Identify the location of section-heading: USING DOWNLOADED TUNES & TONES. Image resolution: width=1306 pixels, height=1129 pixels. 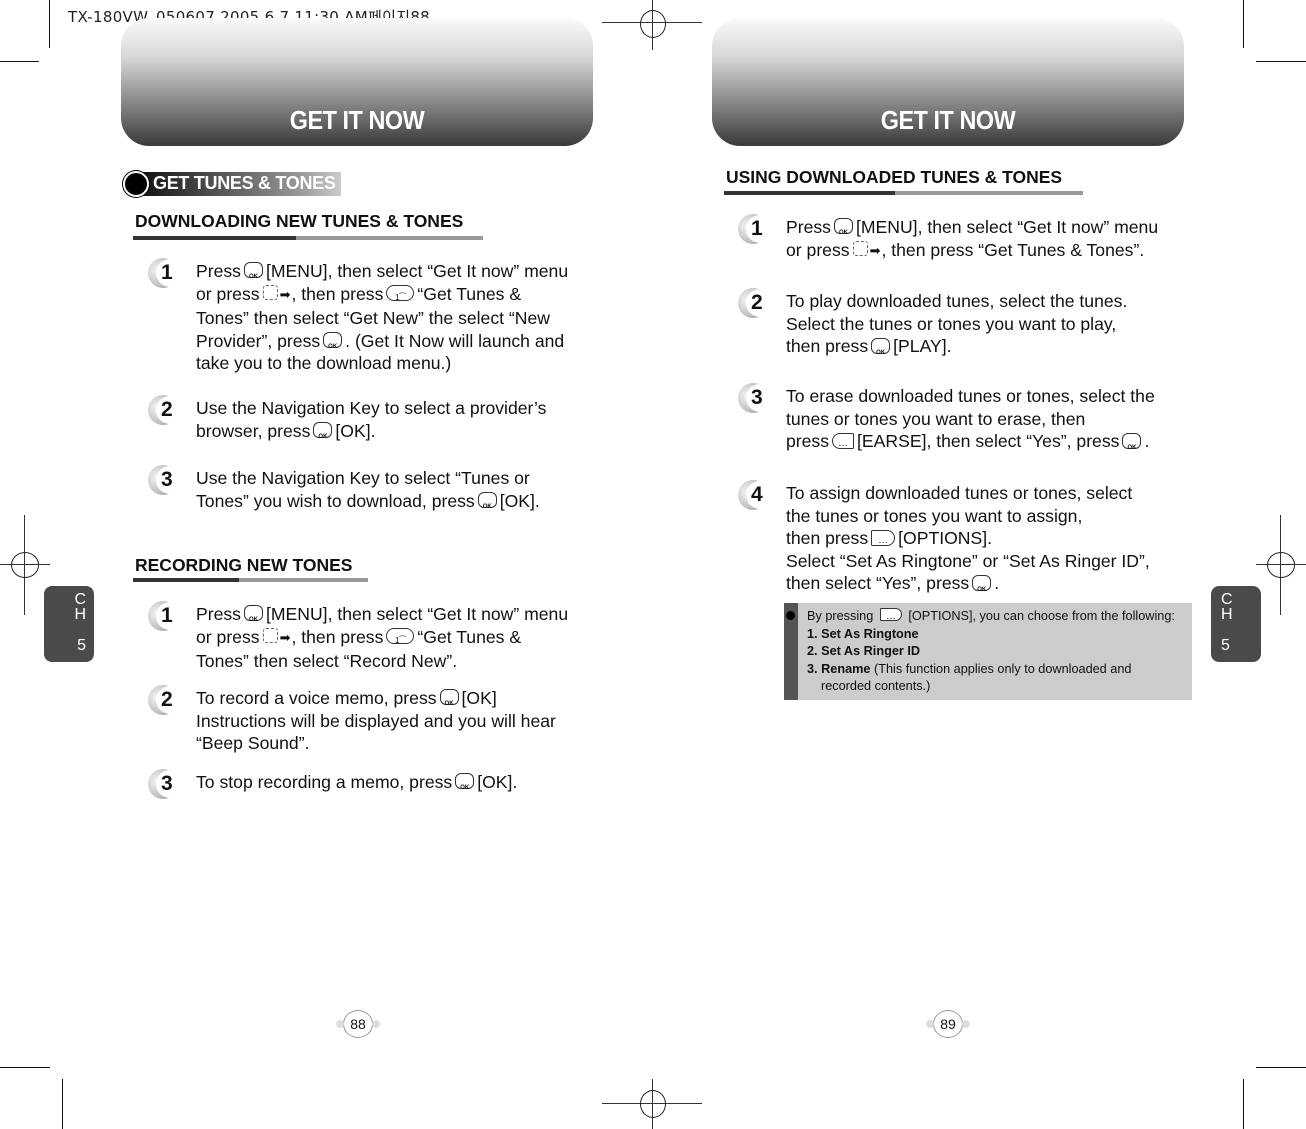
(894, 177).